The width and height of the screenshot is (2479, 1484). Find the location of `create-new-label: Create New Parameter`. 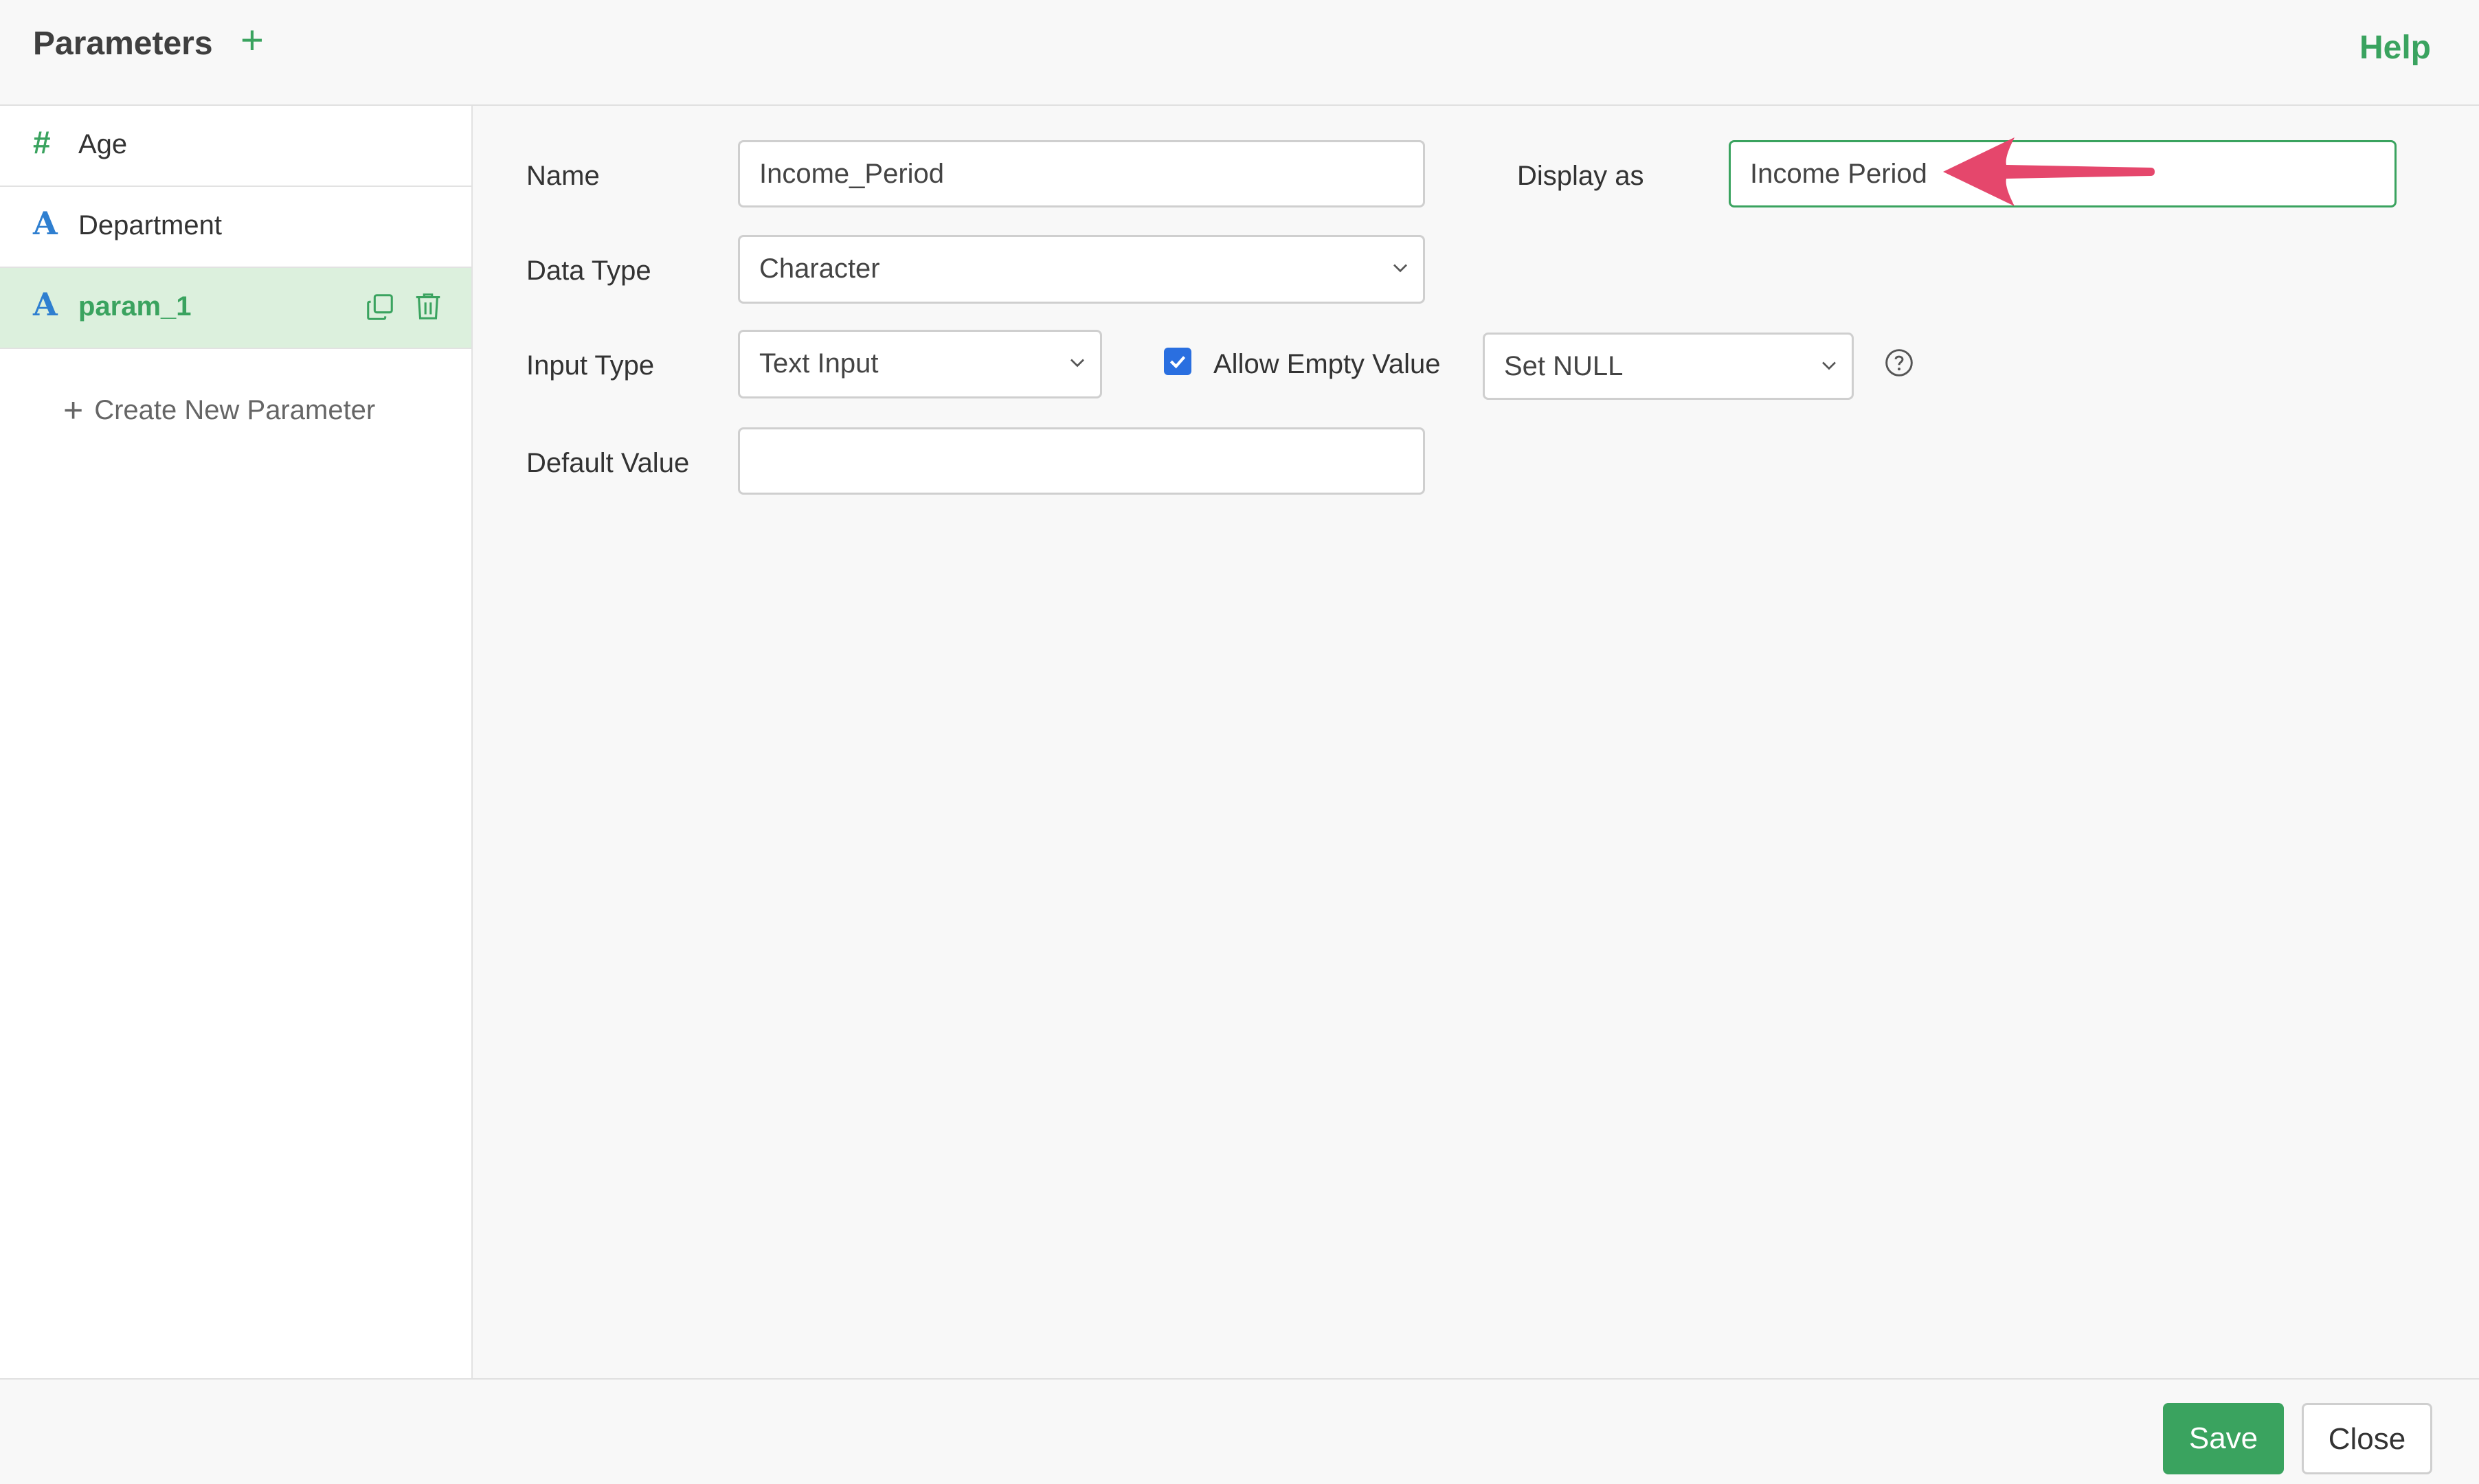

create-new-label: Create New Parameter is located at coordinates (235, 410).